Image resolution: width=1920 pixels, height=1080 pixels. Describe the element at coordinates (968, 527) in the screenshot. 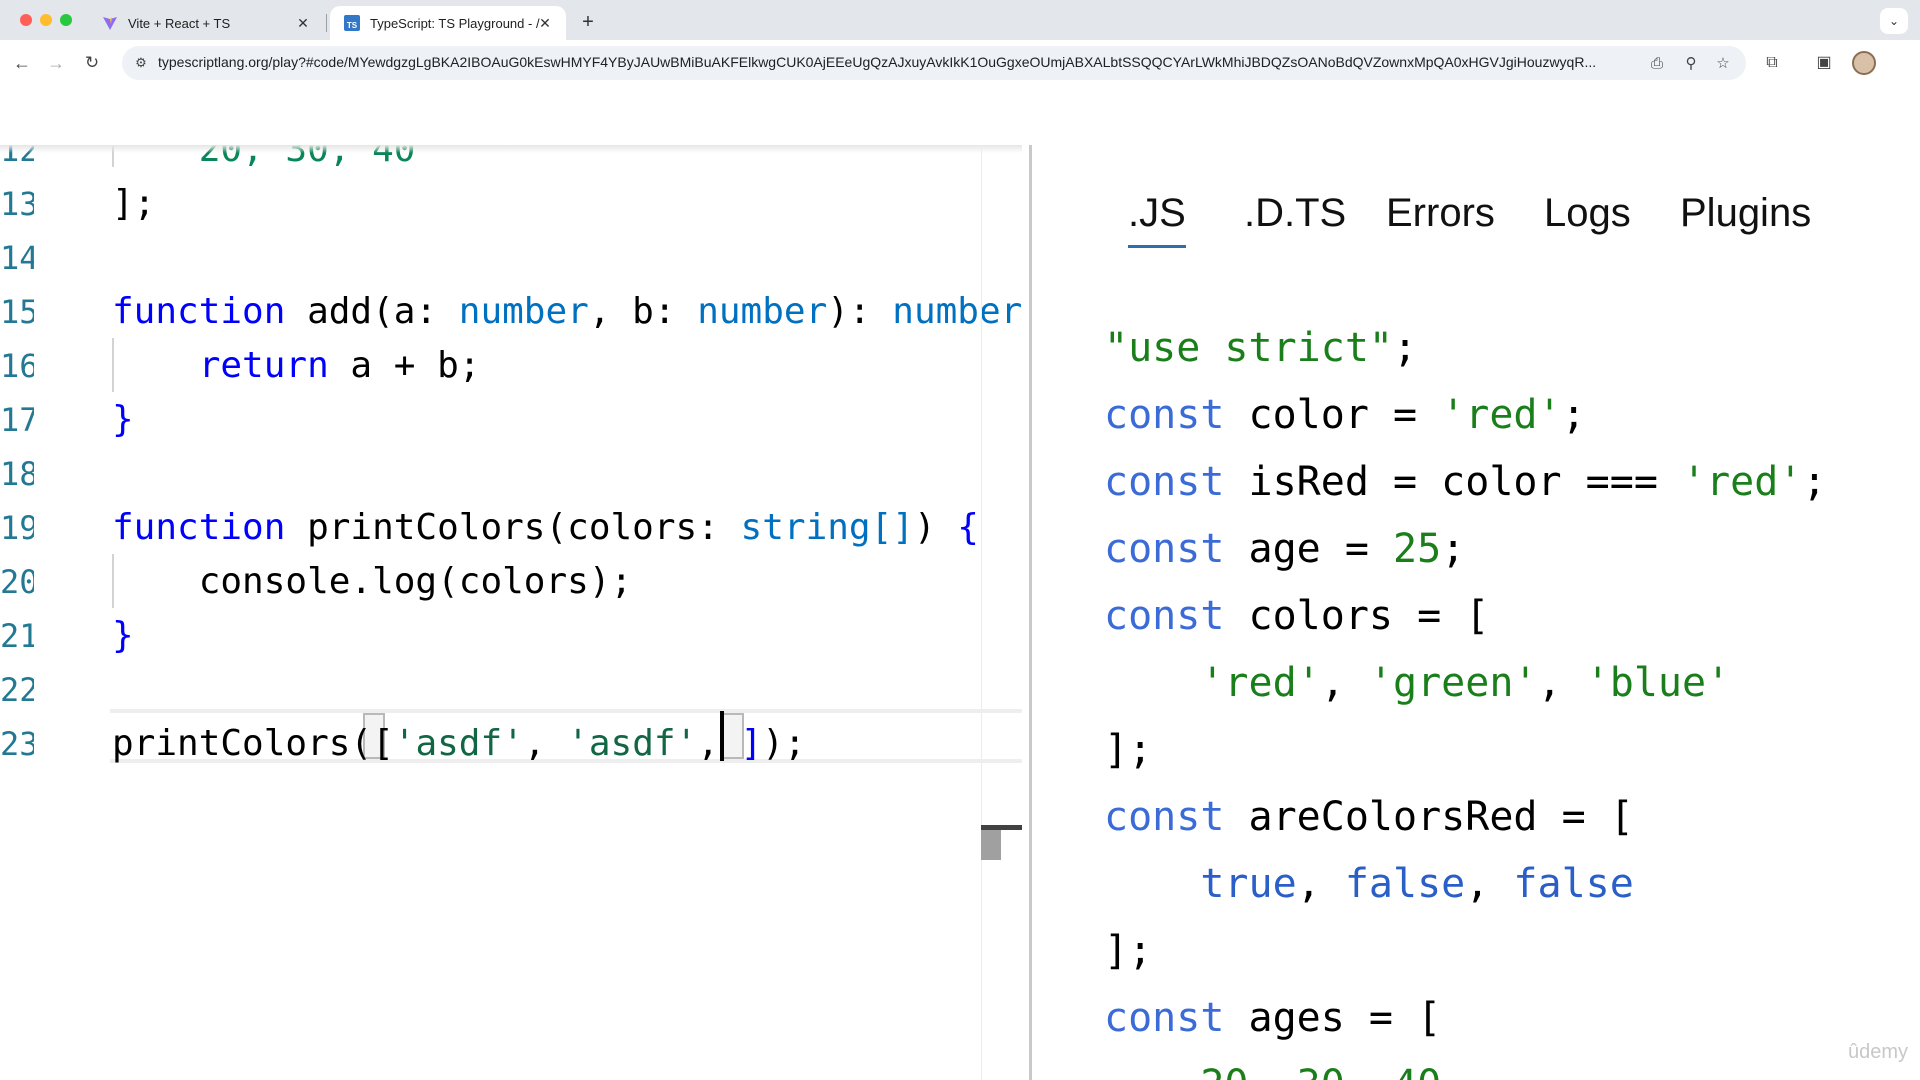

I see `code-token: {` at that location.